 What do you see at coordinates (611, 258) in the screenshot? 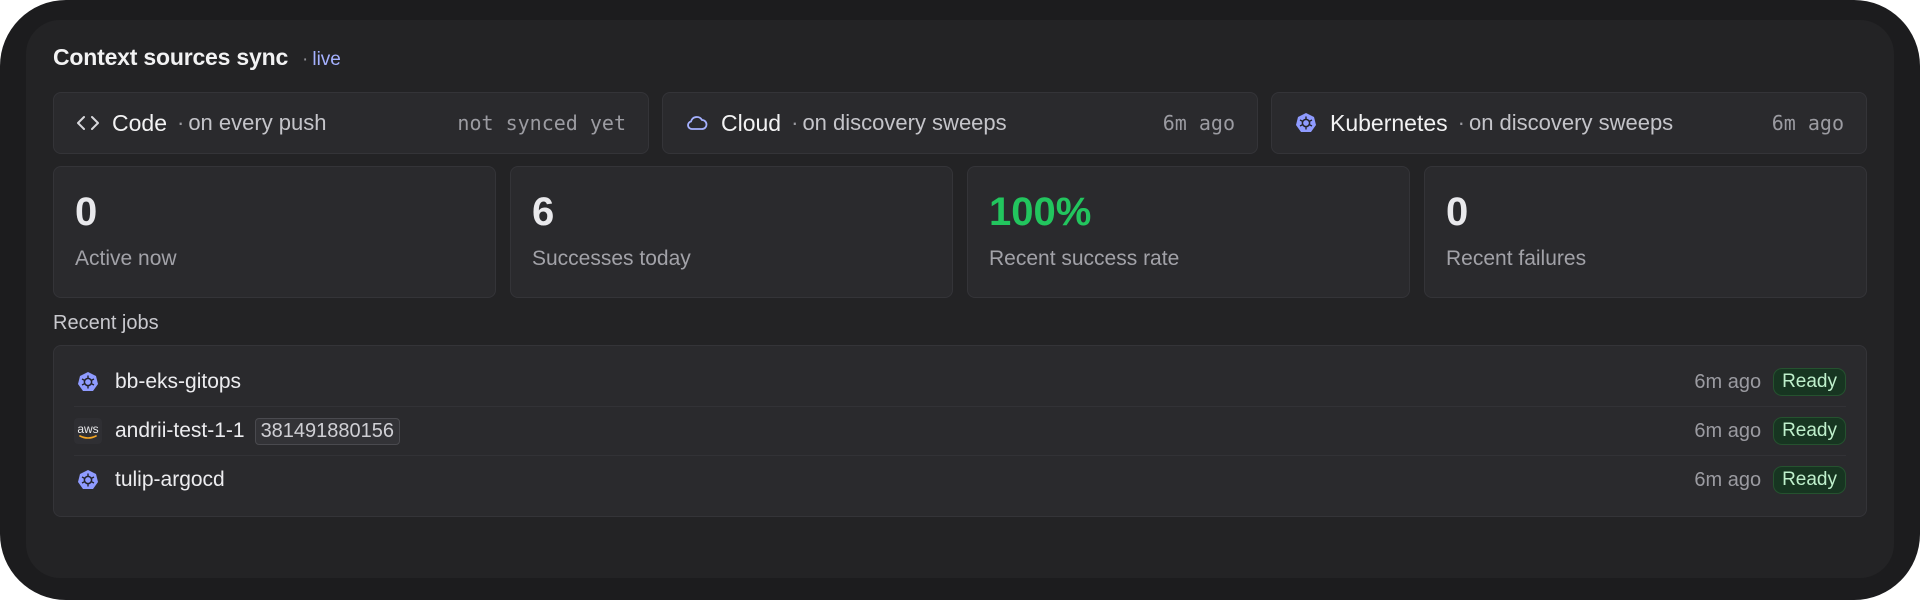
I see `stat-label: Successes today` at bounding box center [611, 258].